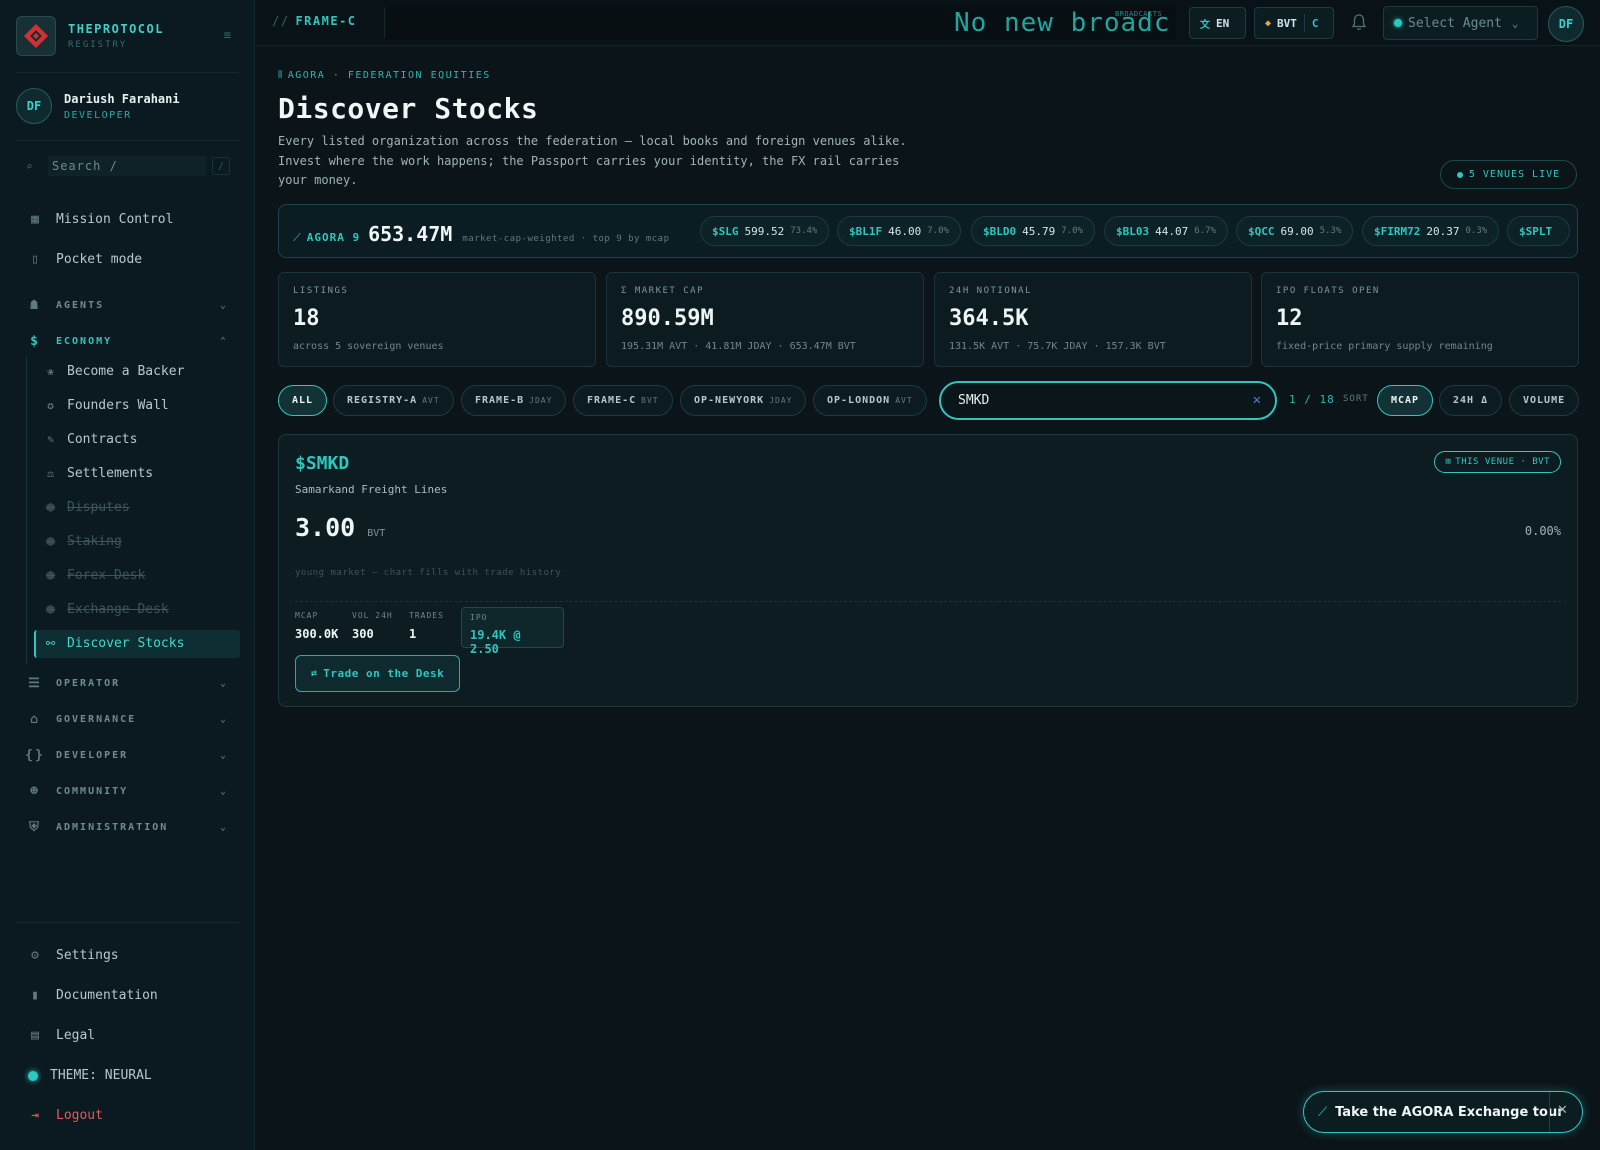 The image size is (1600, 1150). Describe the element at coordinates (1544, 400) in the screenshot. I see `sort-volume: VOLUME` at that location.